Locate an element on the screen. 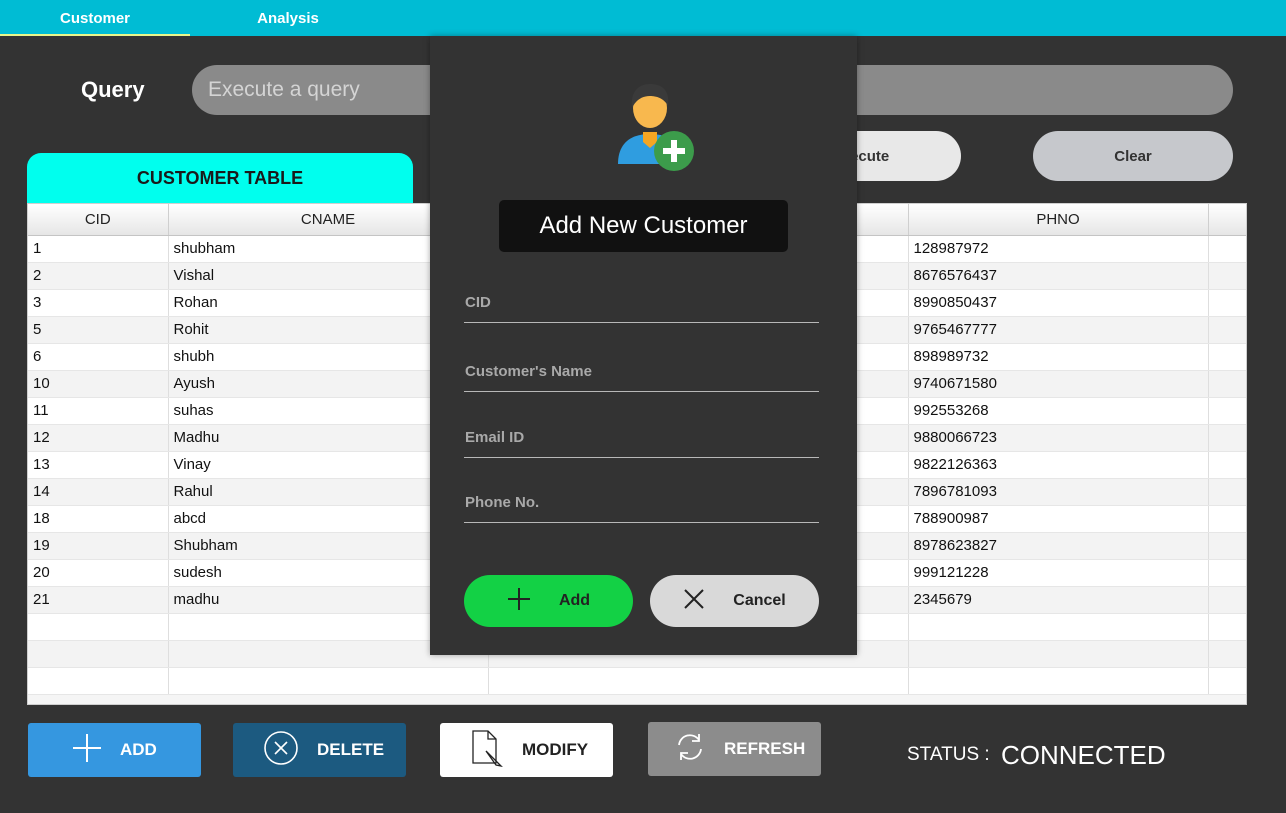 Image resolution: width=1286 pixels, height=813 pixels. table-cell: 8978623827 is located at coordinates (1058, 546).